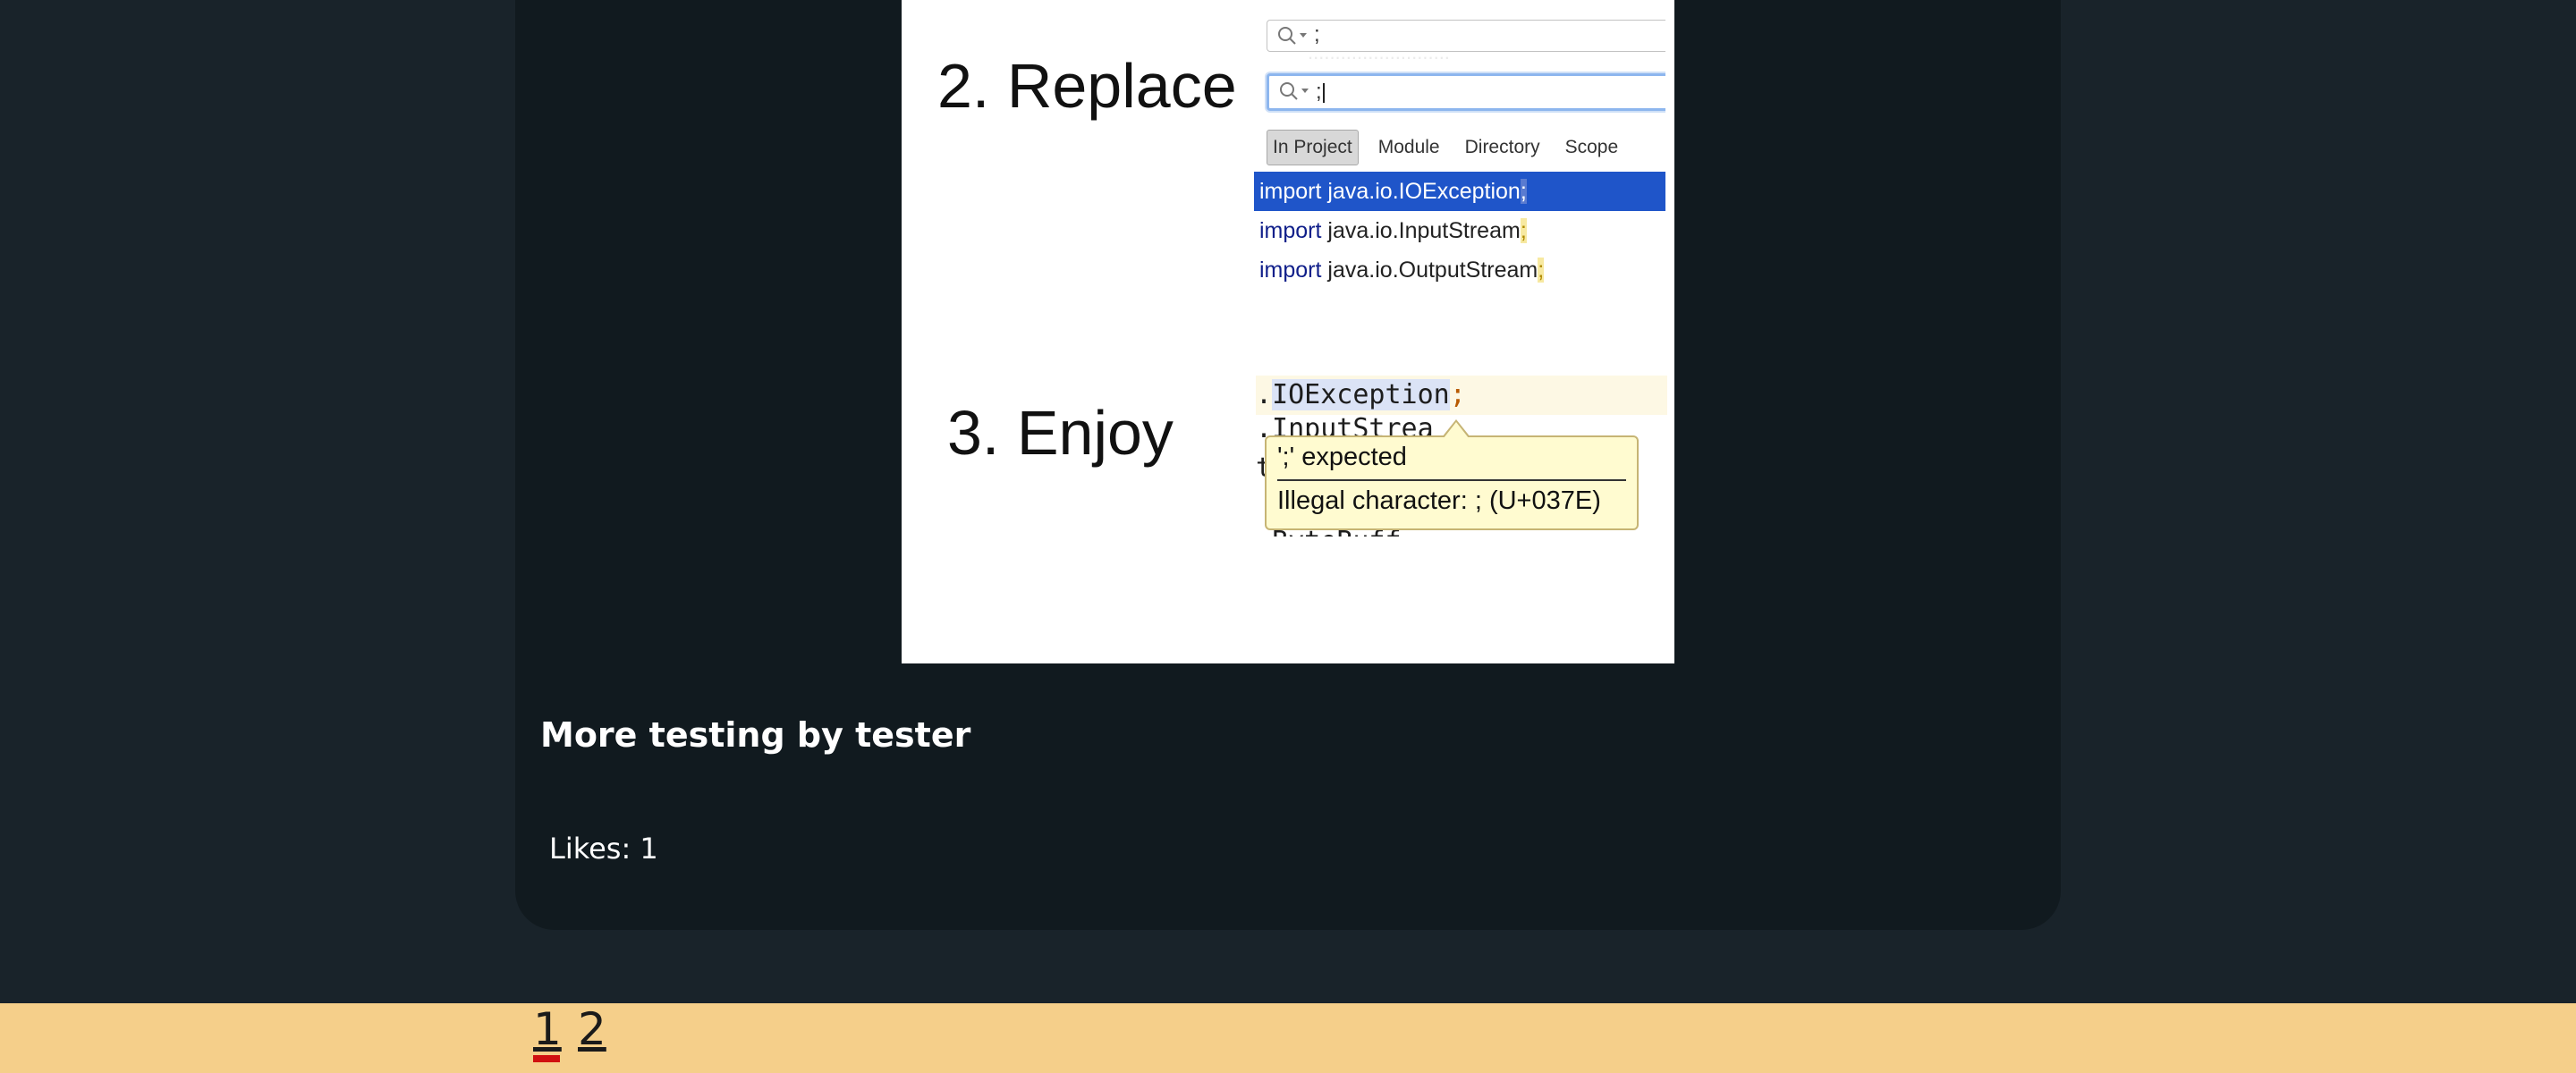  I want to click on likes-count: Likes: 1, so click(603, 849).